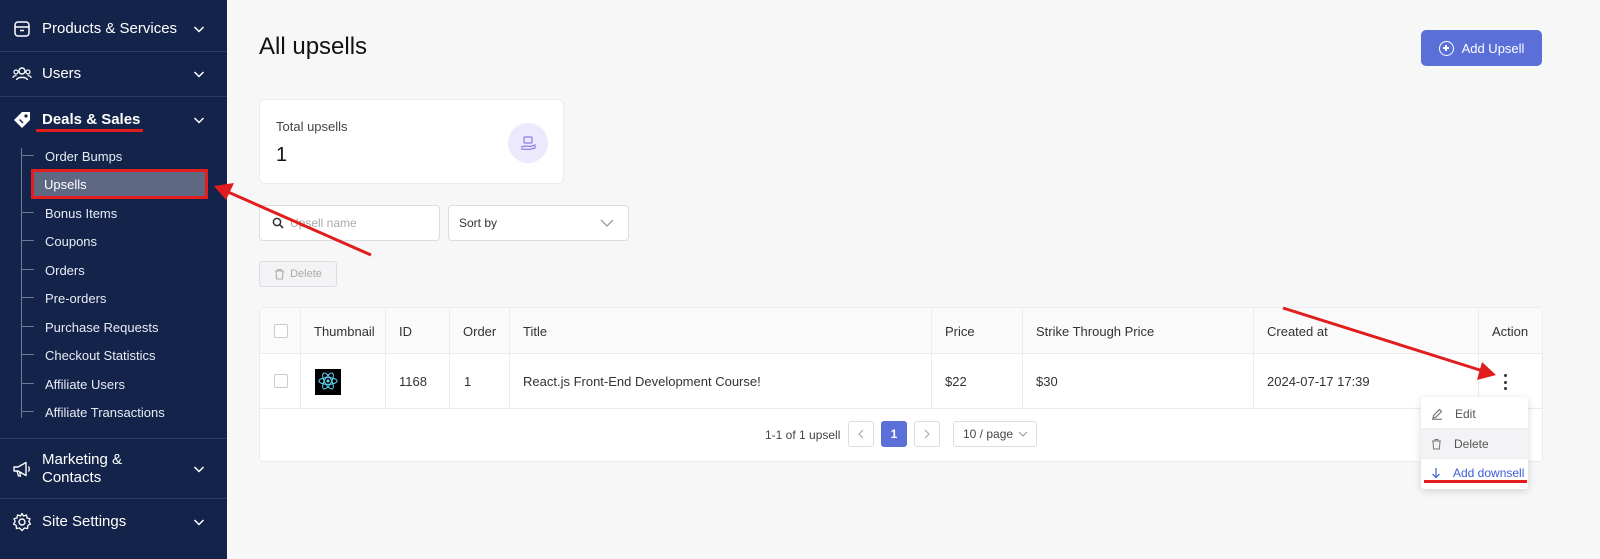 The image size is (1600, 559). I want to click on more-actions-icon, so click(1505, 382).